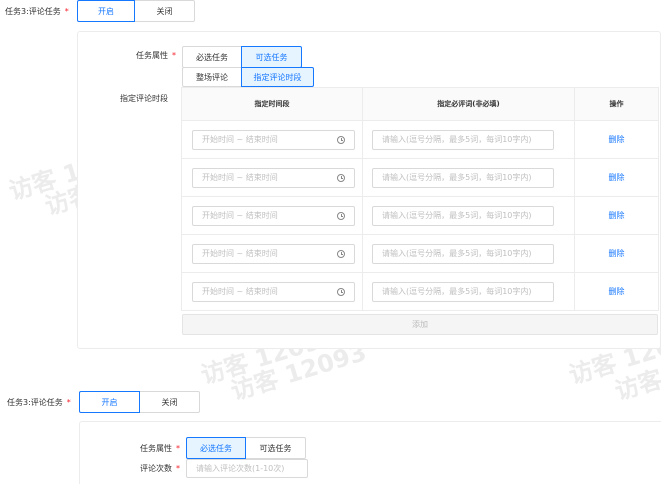 The image size is (661, 484). I want to click on column-header-action: 操作, so click(616, 104).